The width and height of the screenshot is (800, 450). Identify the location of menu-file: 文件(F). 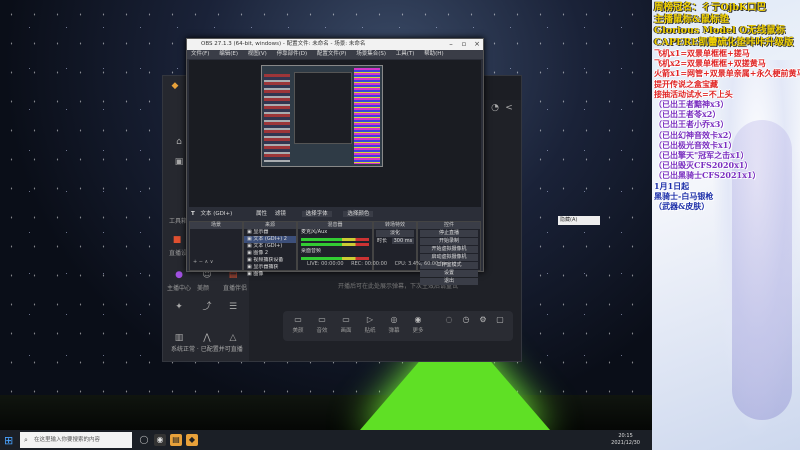
(200, 54).